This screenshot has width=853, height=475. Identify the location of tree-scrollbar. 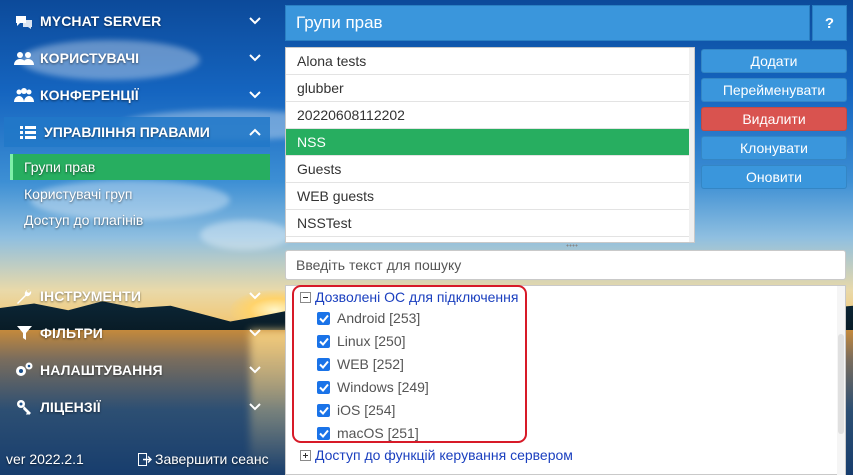
(841, 380).